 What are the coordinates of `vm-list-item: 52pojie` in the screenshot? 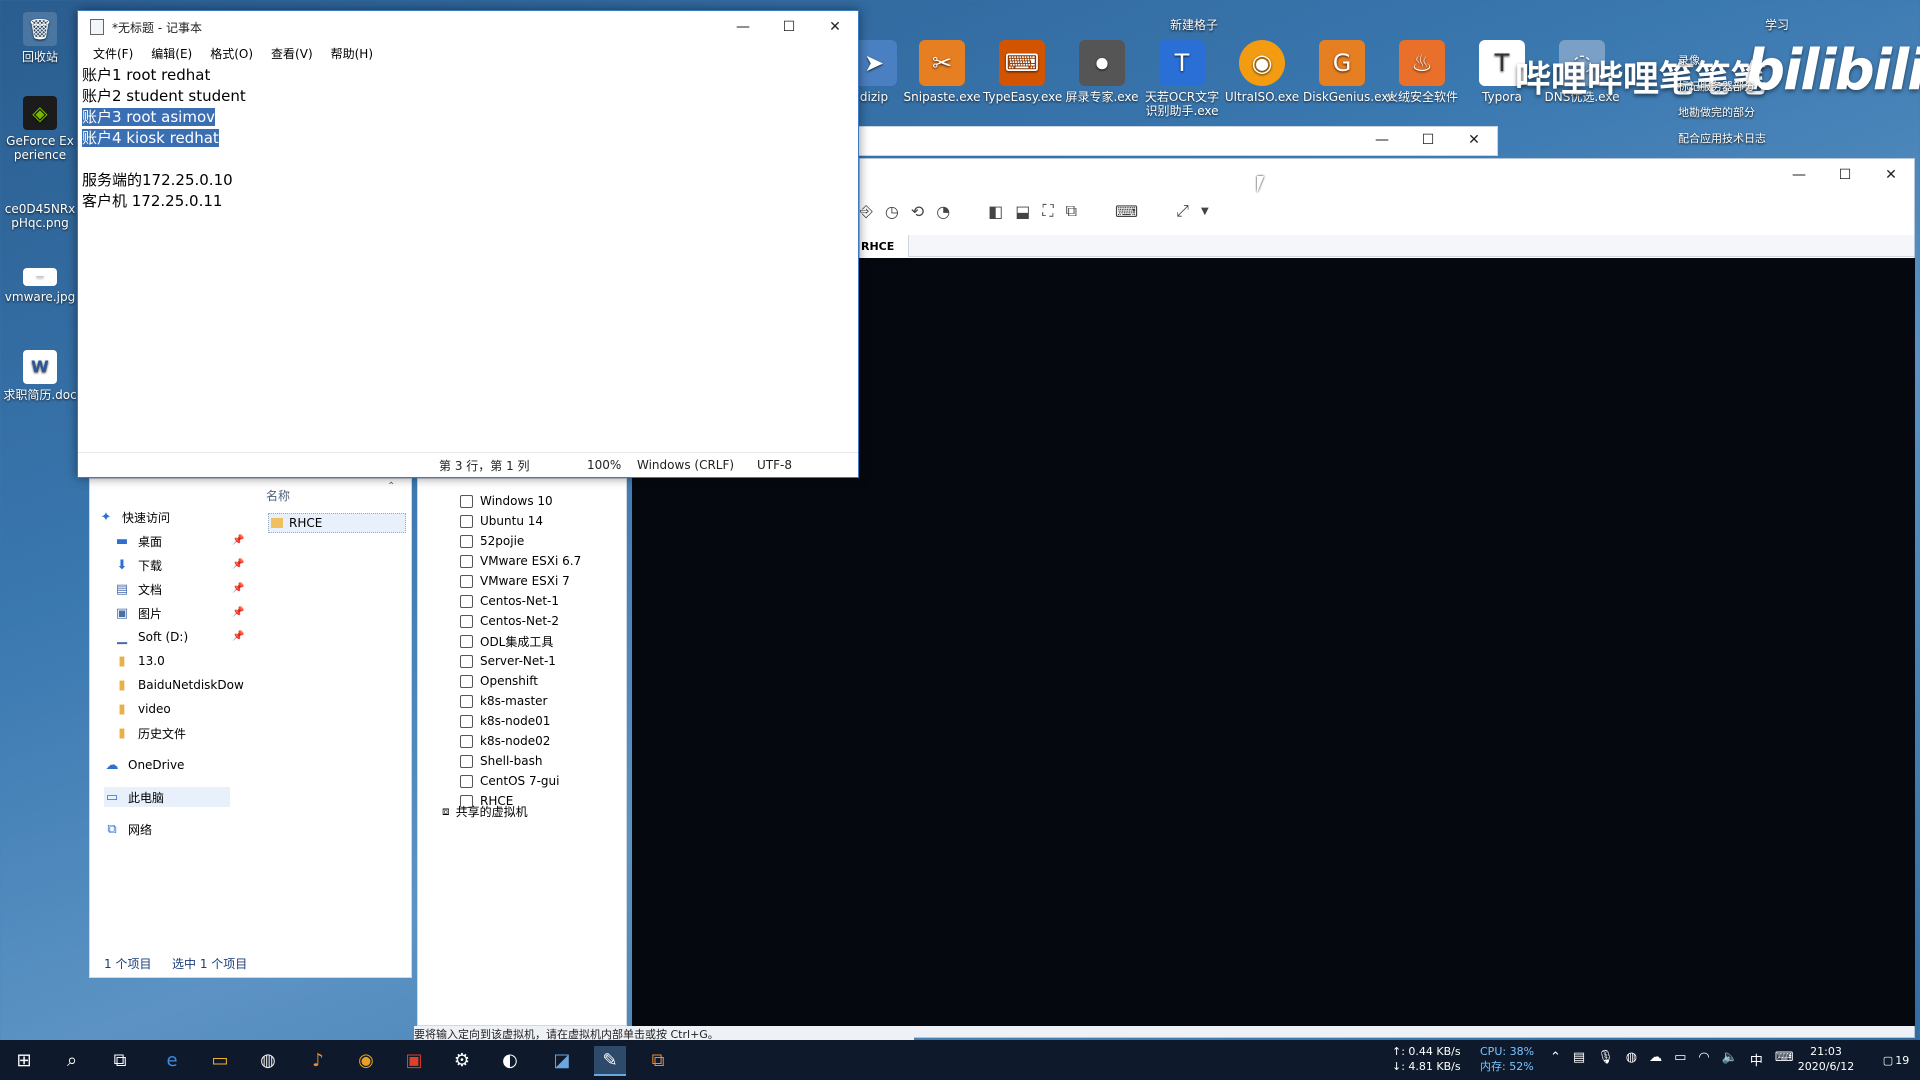 It's located at (492, 541).